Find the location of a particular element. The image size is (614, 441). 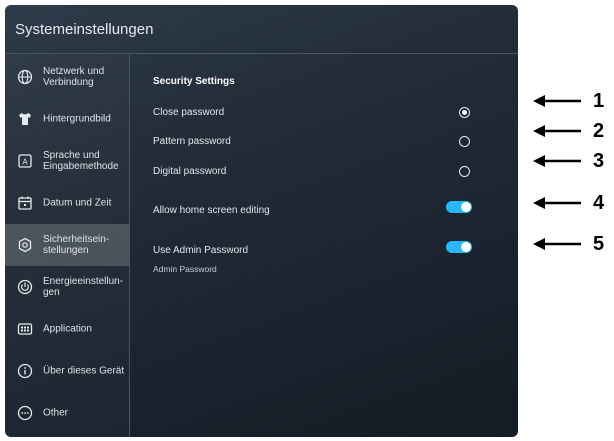

callout-number: 2 is located at coordinates (599, 131).